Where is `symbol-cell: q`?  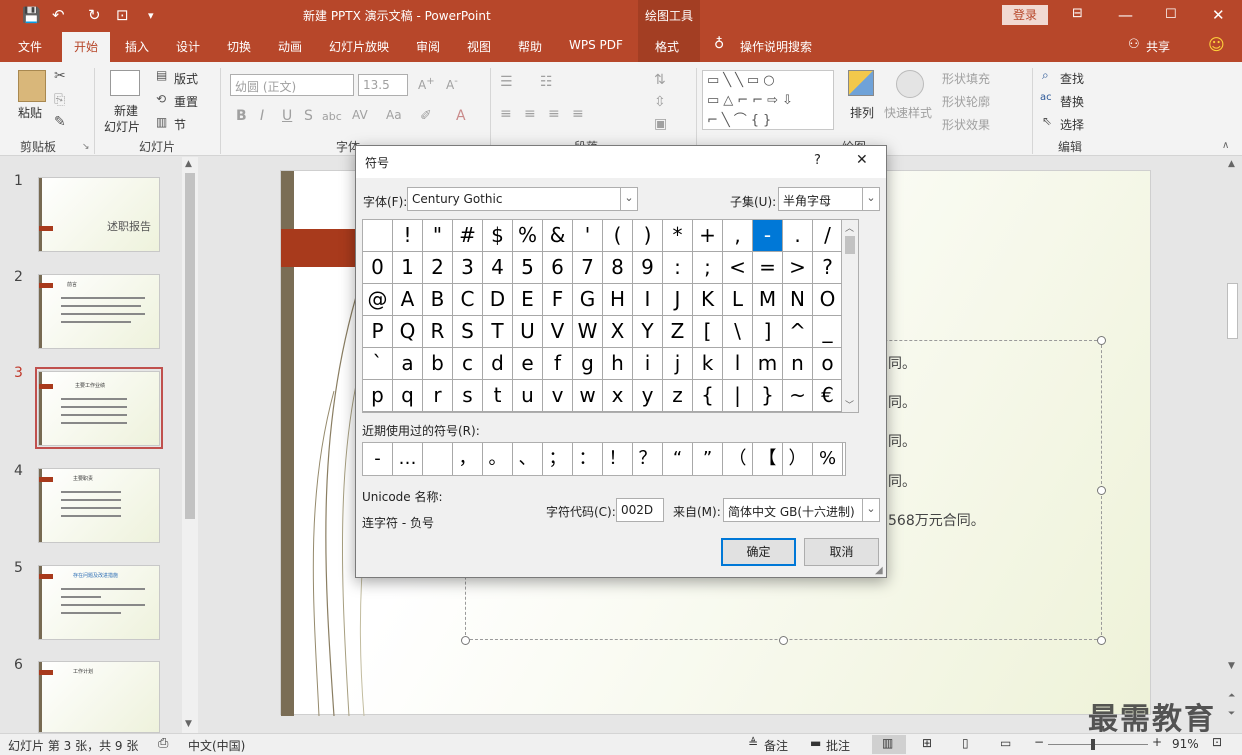 symbol-cell: q is located at coordinates (408, 396).